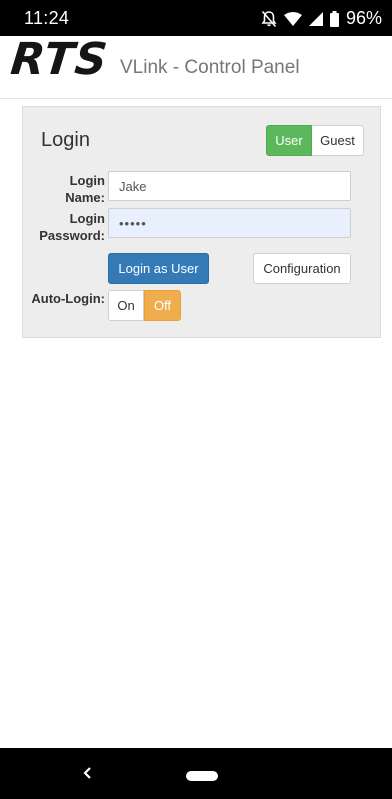 The image size is (392, 799). Describe the element at coordinates (202, 776) in the screenshot. I see `home-icon` at that location.